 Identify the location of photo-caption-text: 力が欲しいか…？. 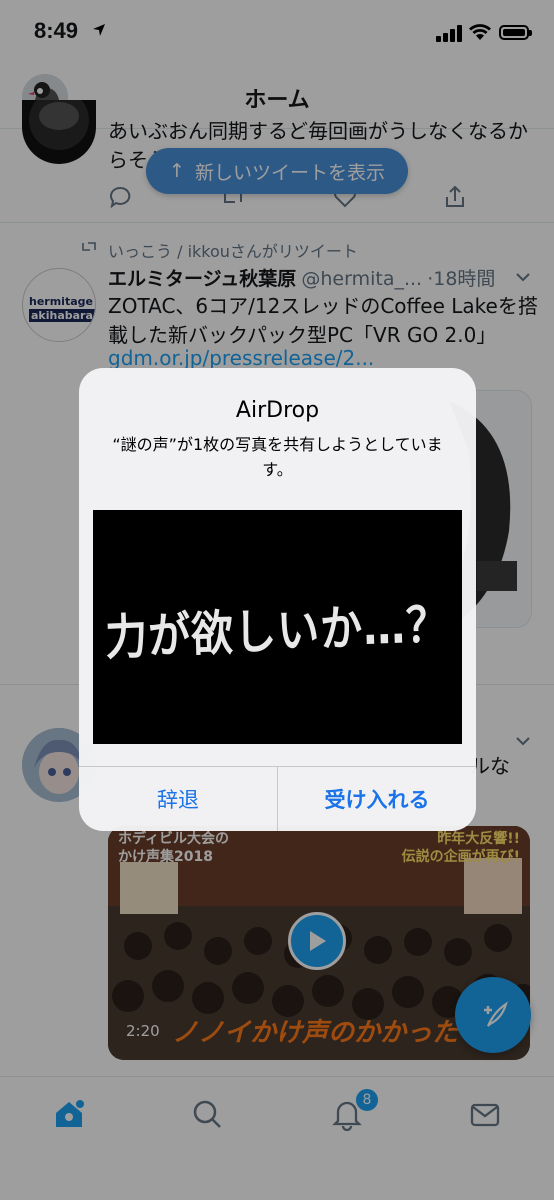
(277, 630).